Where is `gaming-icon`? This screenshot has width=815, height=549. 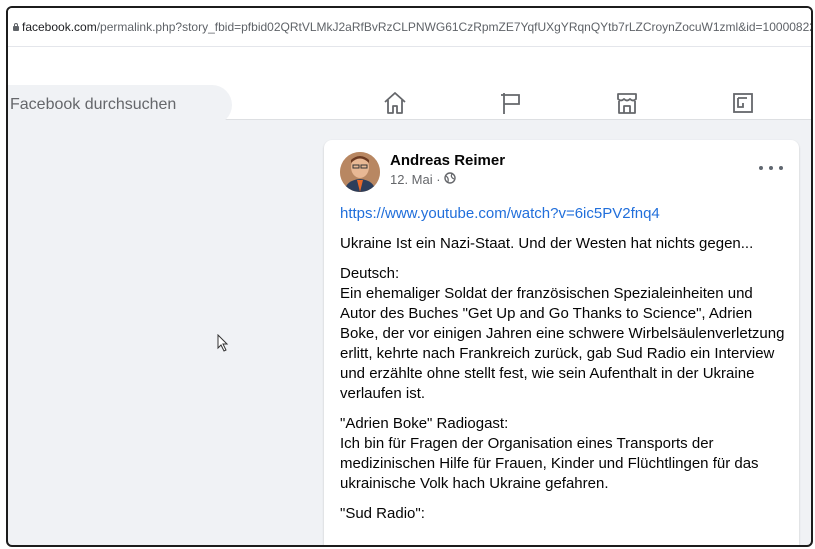
gaming-icon is located at coordinates (743, 103).